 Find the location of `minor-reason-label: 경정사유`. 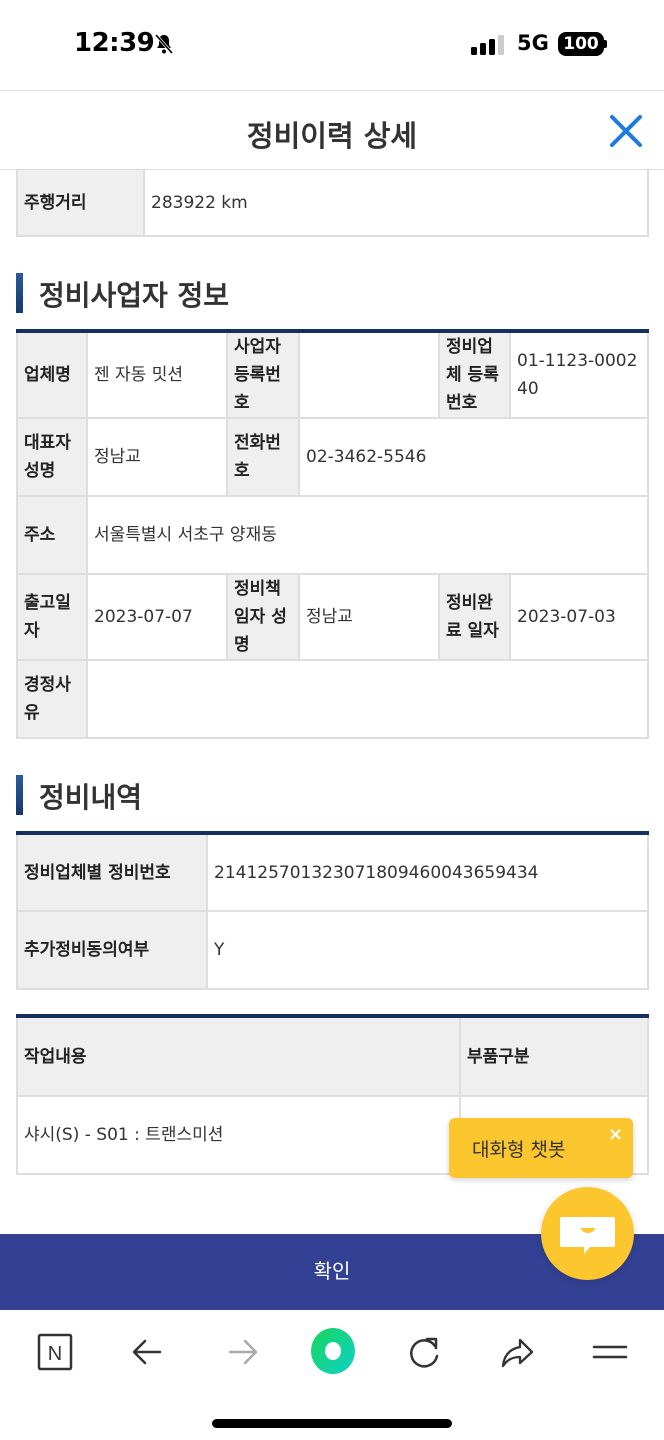

minor-reason-label: 경정사유 is located at coordinates (52, 699).